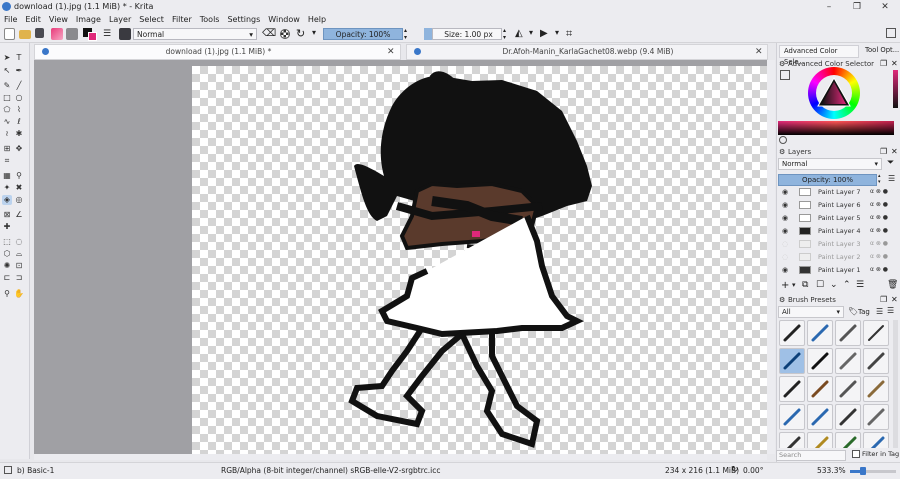 Image resolution: width=900 pixels, height=479 pixels. What do you see at coordinates (7, 122) in the screenshot?
I see `bezier-tool-icon: ∿` at bounding box center [7, 122].